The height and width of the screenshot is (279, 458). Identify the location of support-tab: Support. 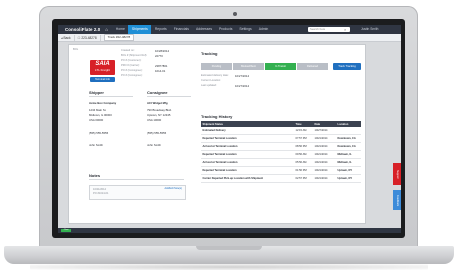
(397, 174).